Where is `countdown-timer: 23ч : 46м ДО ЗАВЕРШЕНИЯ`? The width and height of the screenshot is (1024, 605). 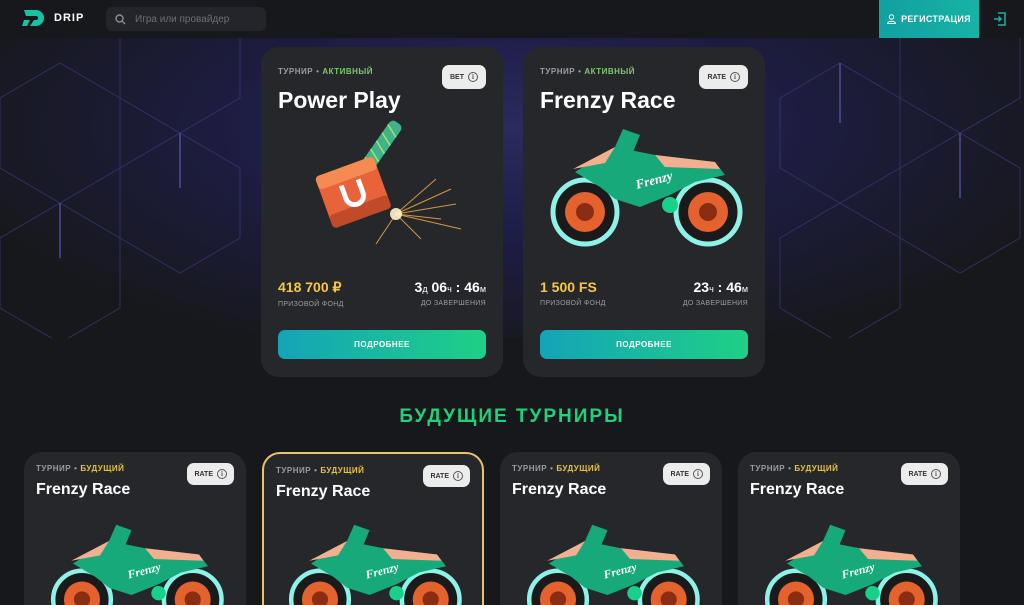 countdown-timer: 23ч : 46м ДО ЗАВЕРШЕНИЯ is located at coordinates (715, 293).